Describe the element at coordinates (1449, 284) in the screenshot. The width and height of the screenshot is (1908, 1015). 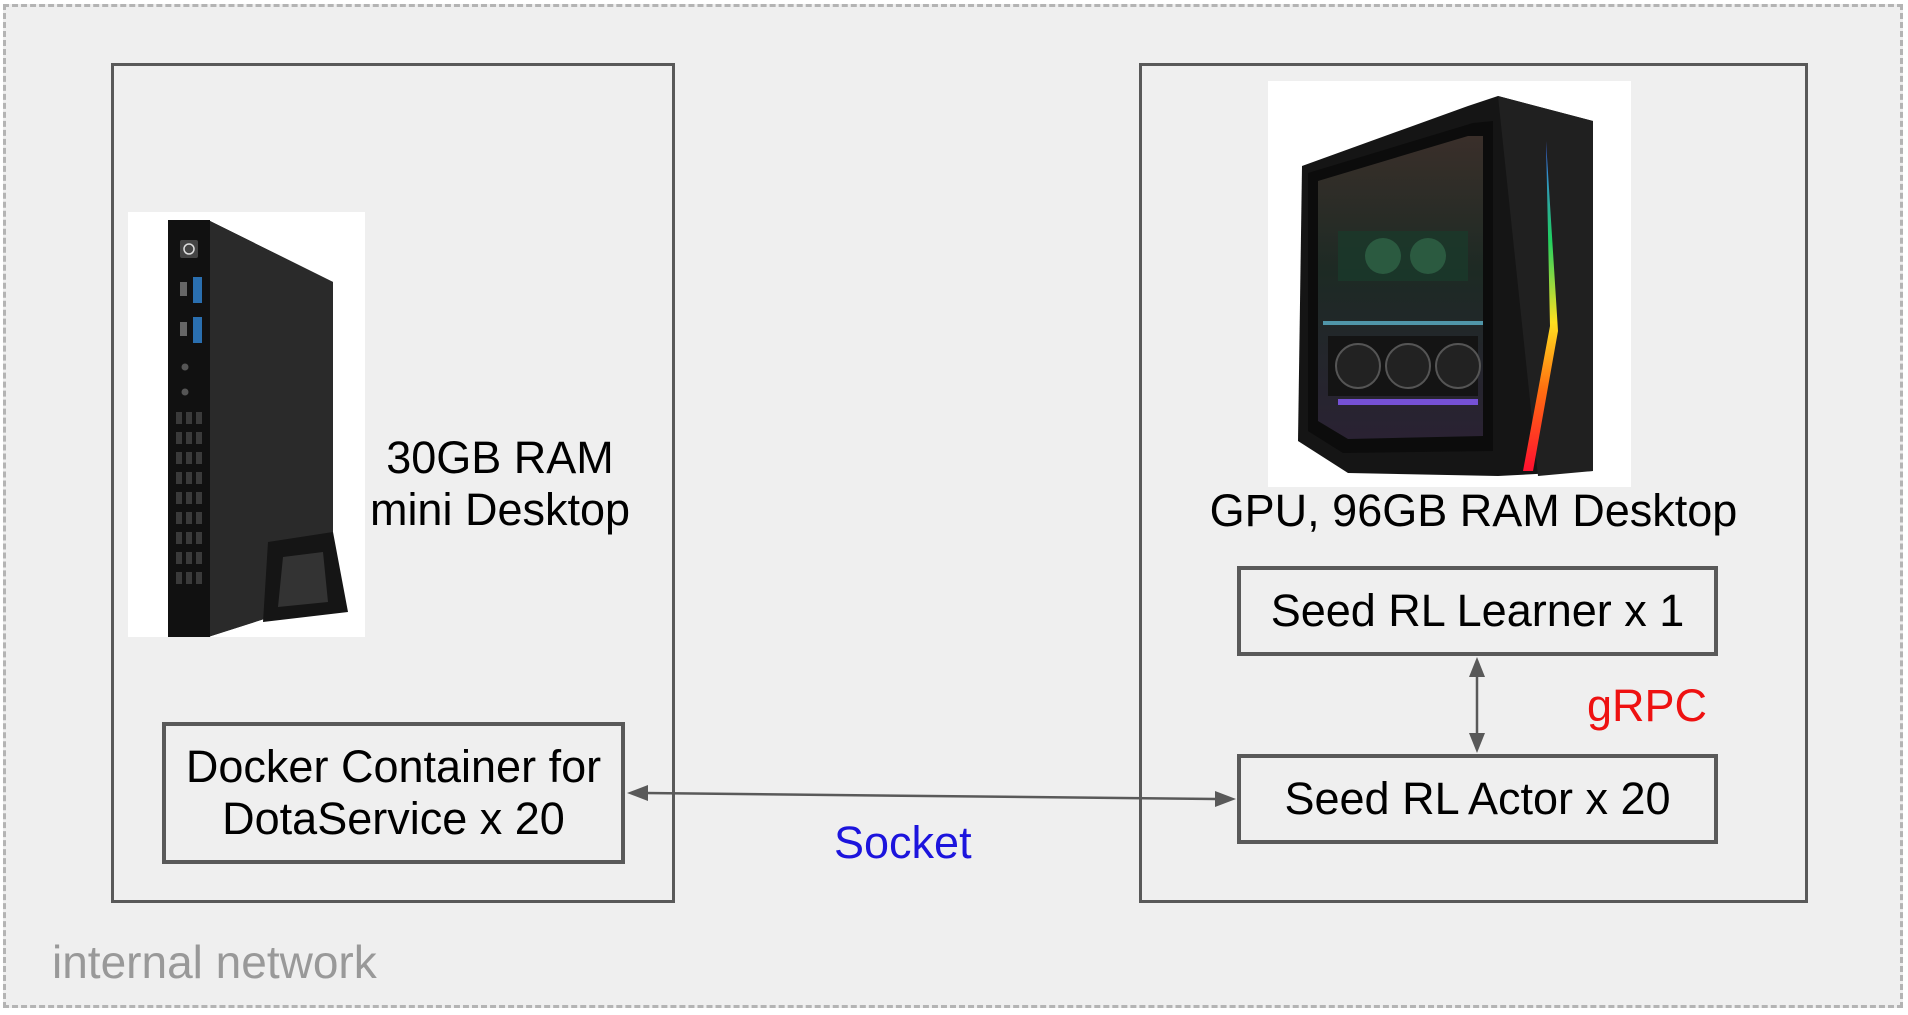
I see `gaming-tower-pc-image` at that location.